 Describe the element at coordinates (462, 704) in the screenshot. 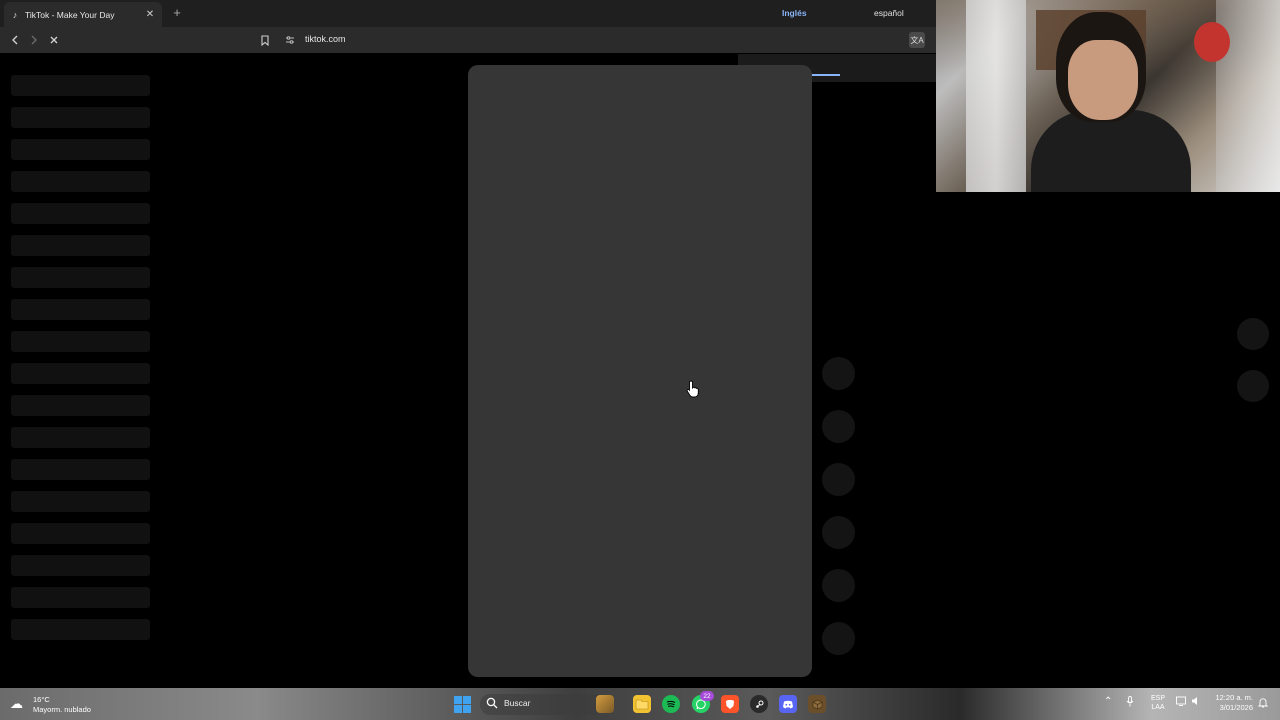

I see `windows-start-icon` at that location.